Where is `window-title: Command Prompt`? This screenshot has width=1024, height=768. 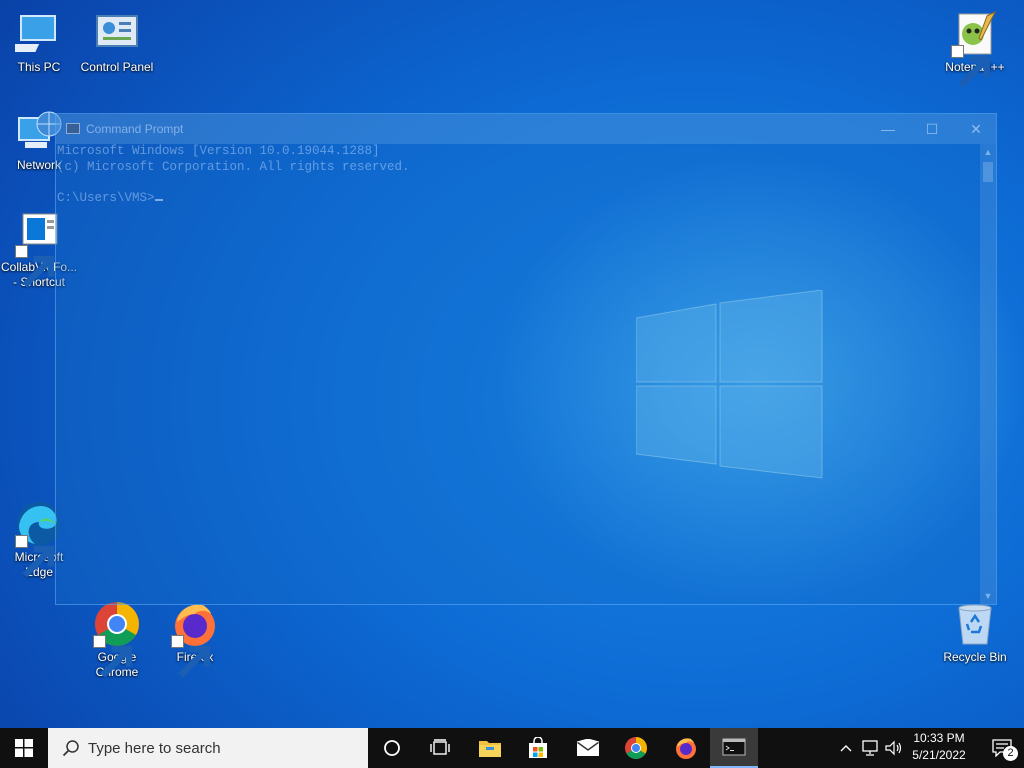 window-title: Command Prompt is located at coordinates (135, 129).